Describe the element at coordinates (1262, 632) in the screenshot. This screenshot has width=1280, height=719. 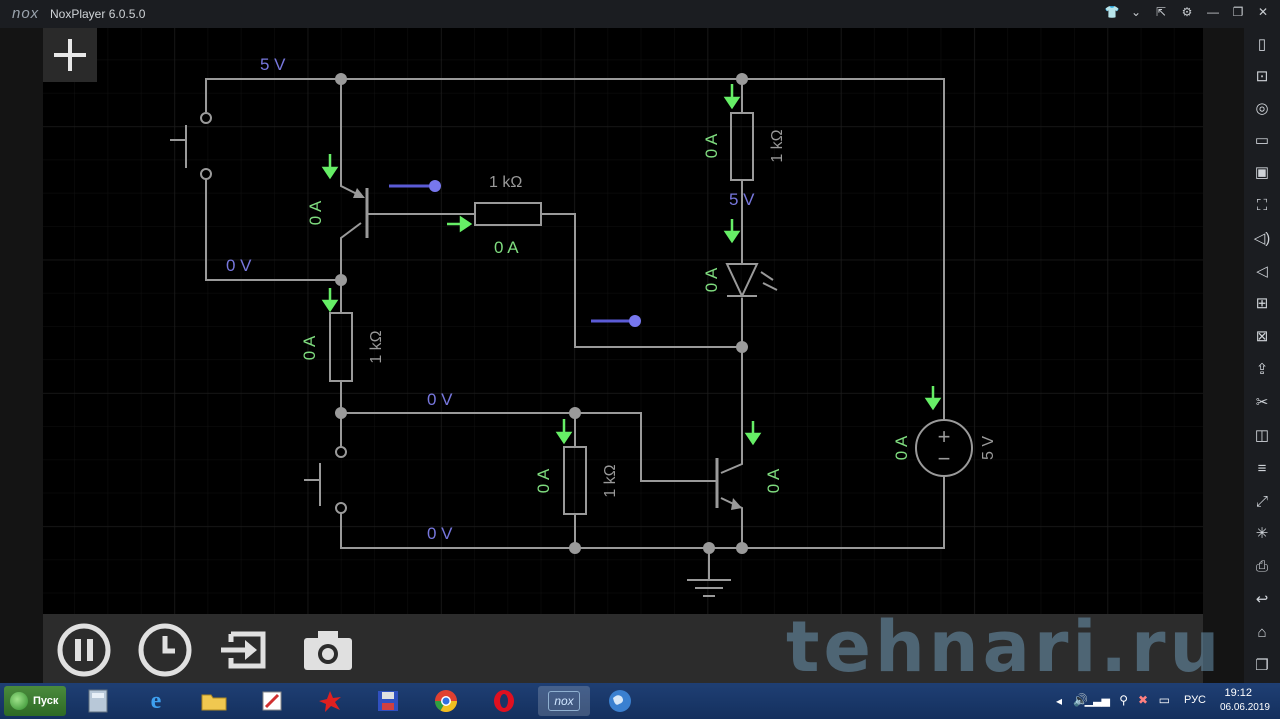
I see `home-icon: ⌂` at that location.